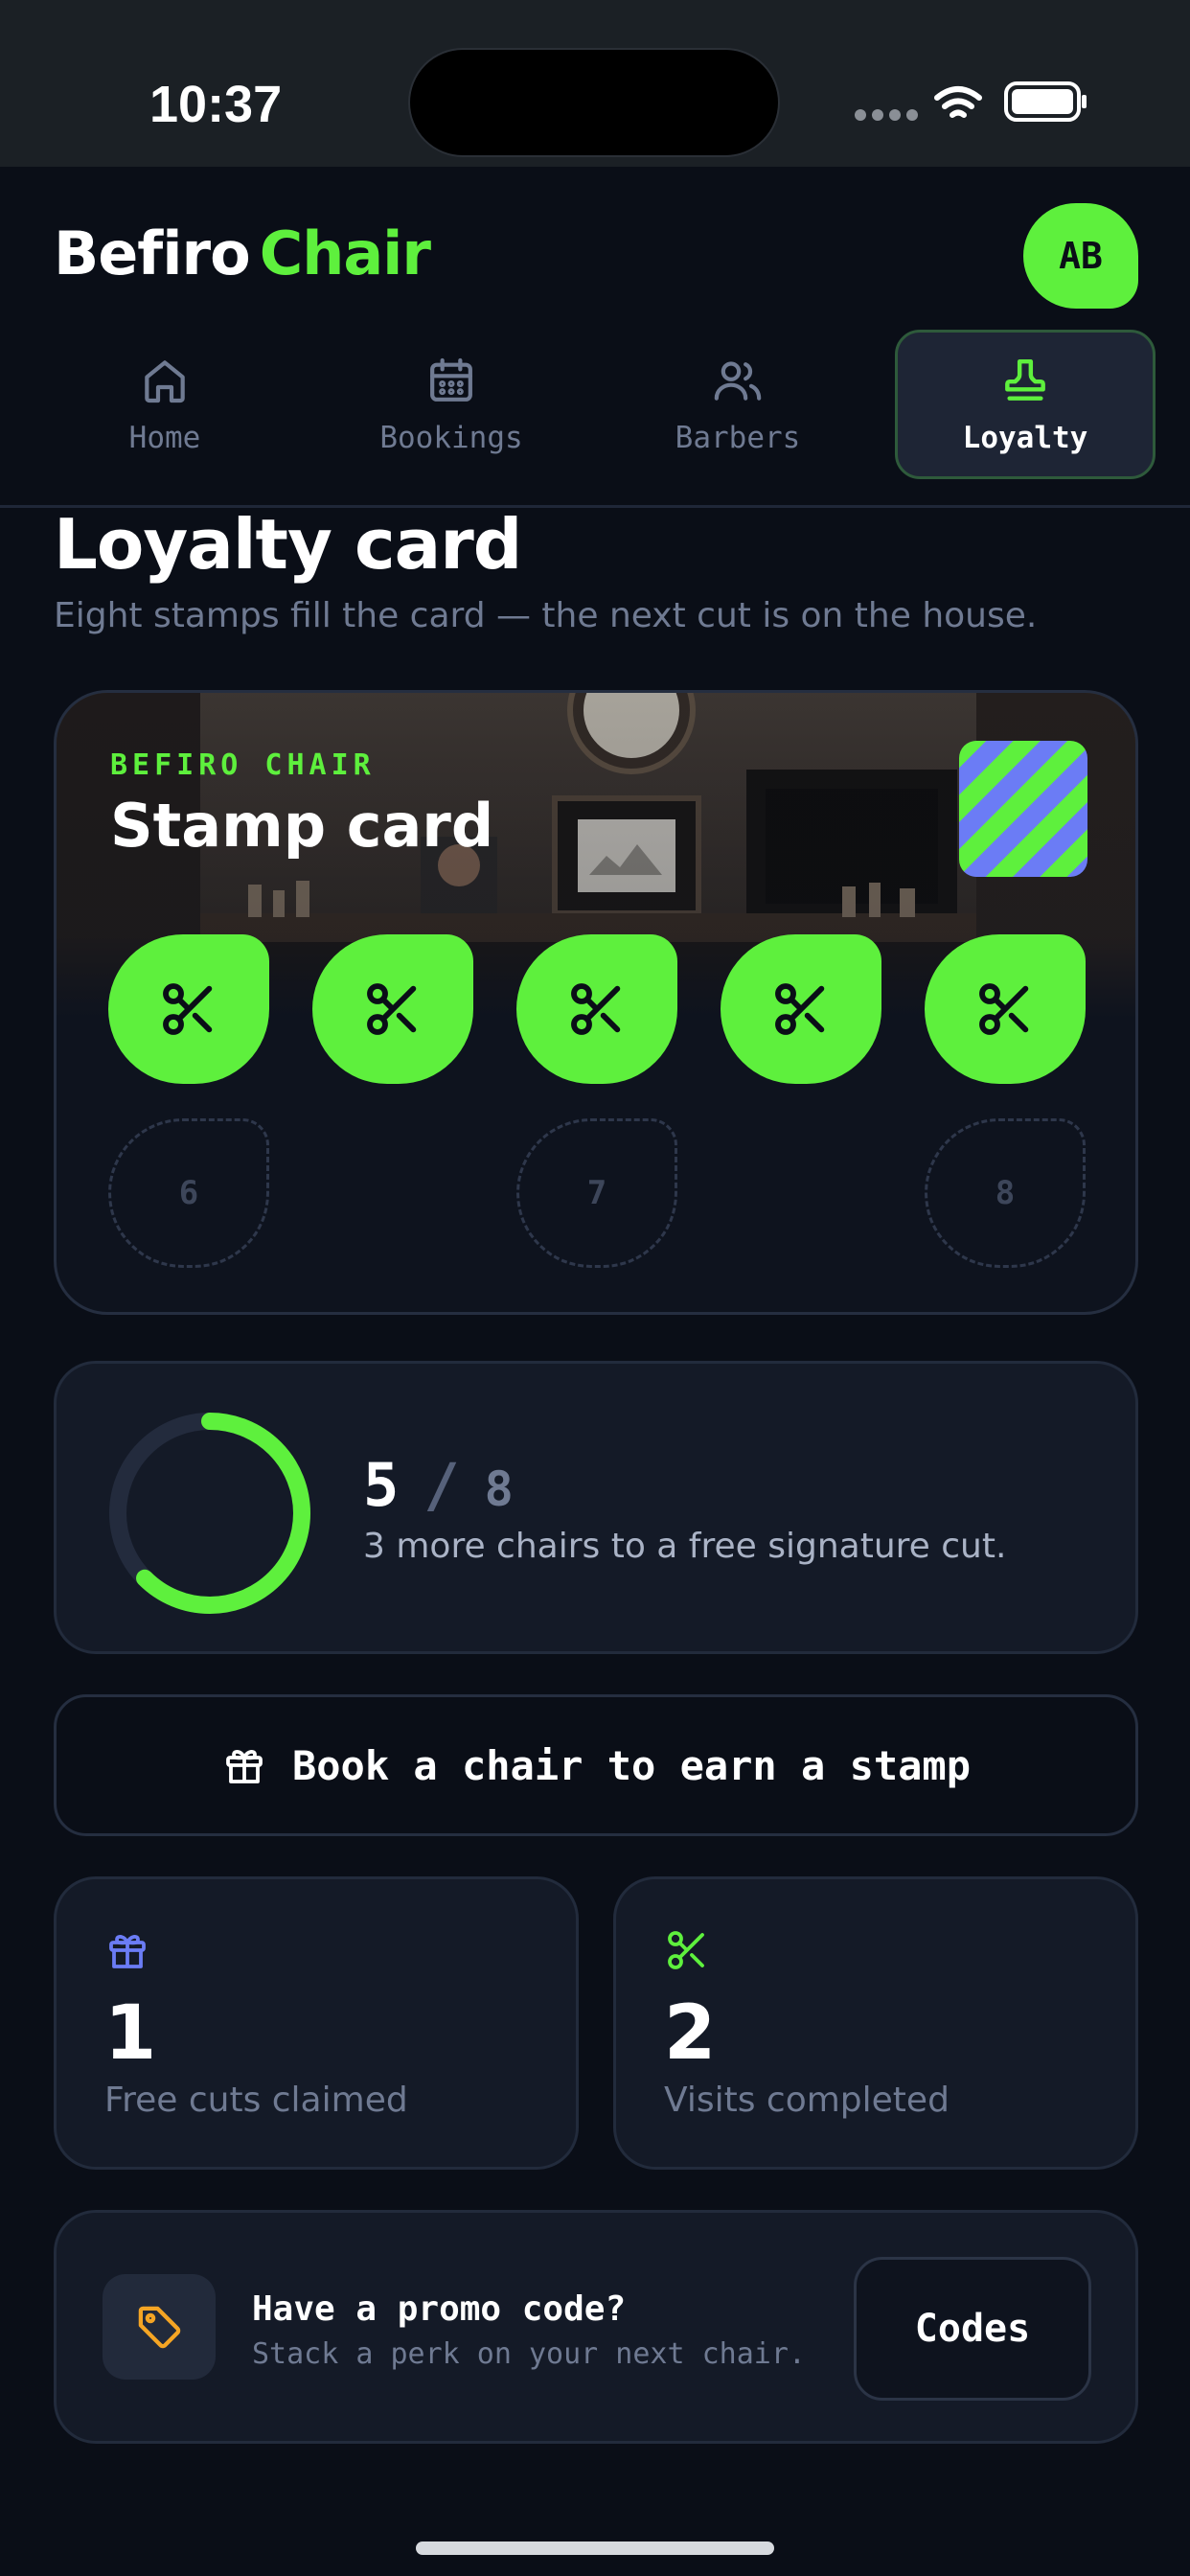 Image resolution: width=1190 pixels, height=2576 pixels. What do you see at coordinates (1025, 379) in the screenshot?
I see `stamp-icon` at bounding box center [1025, 379].